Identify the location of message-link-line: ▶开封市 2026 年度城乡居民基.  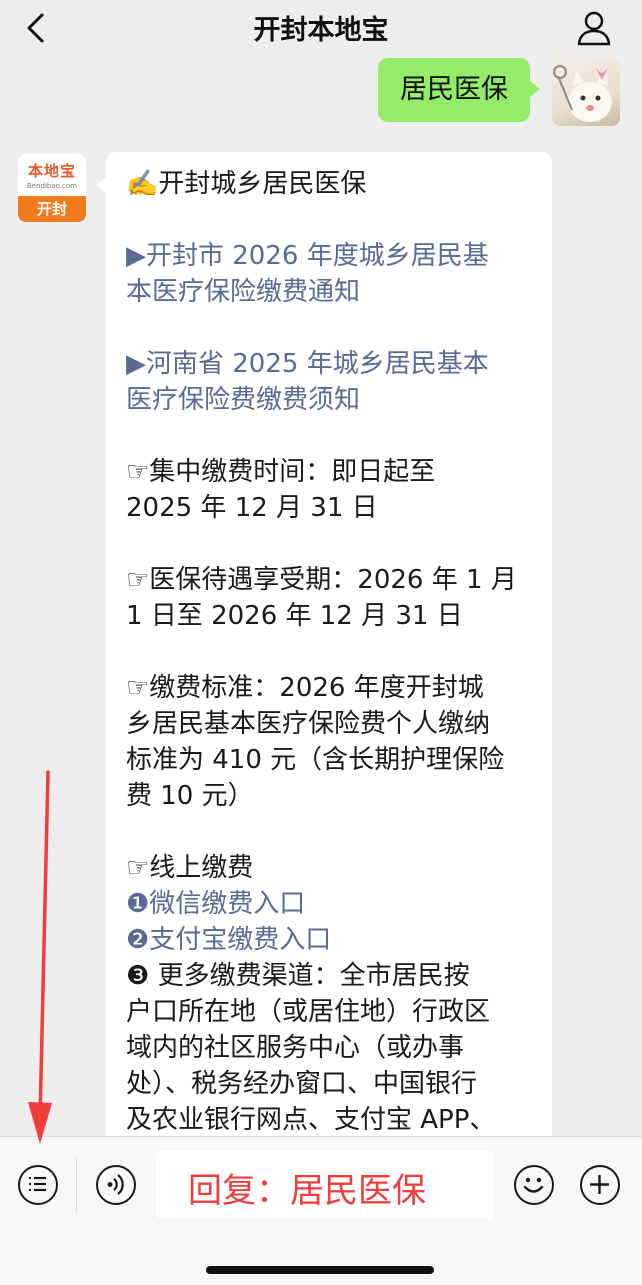
(331, 256).